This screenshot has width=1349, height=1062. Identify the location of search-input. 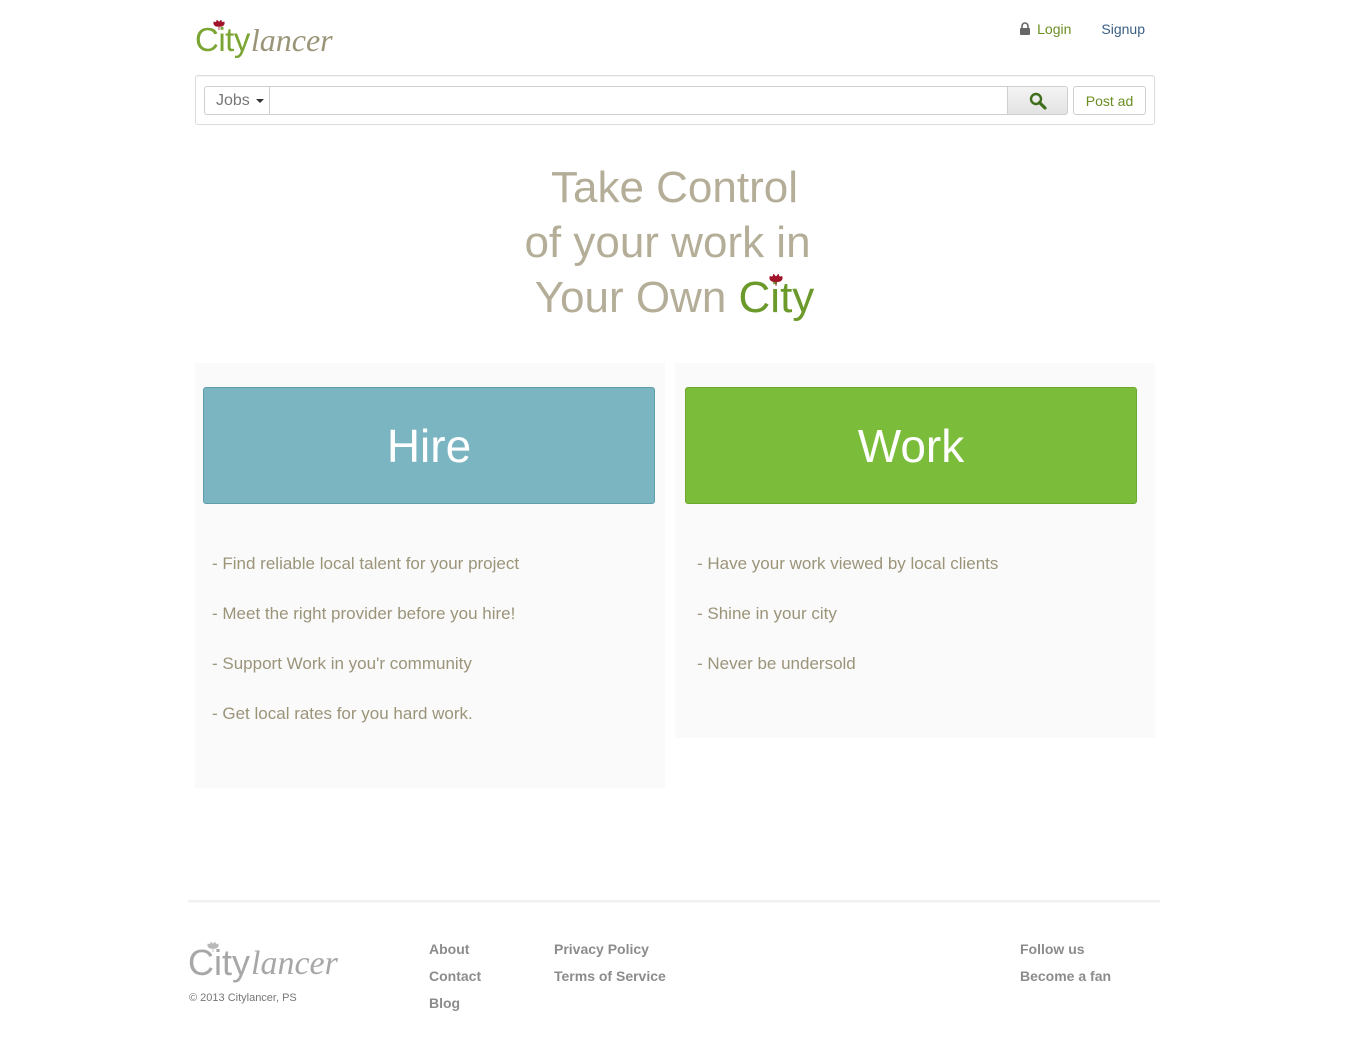
(639, 100).